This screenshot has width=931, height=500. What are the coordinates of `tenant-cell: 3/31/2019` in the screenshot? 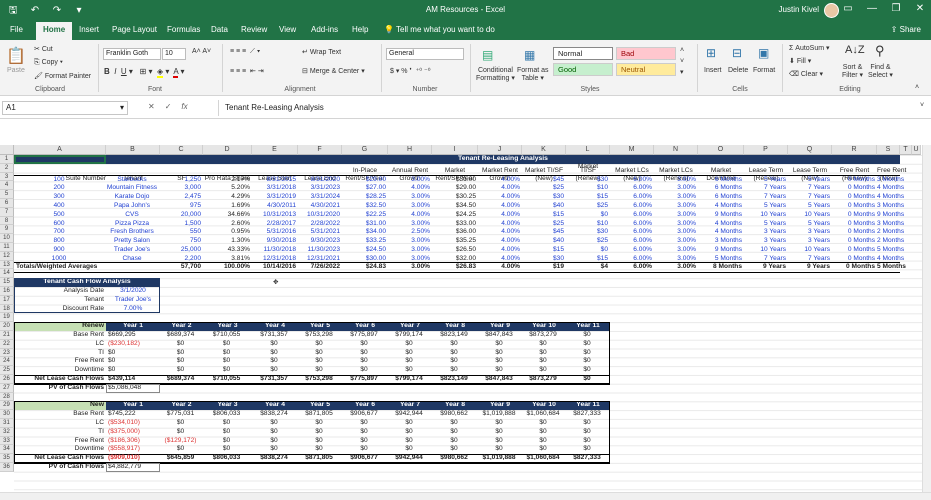 It's located at (274, 197).